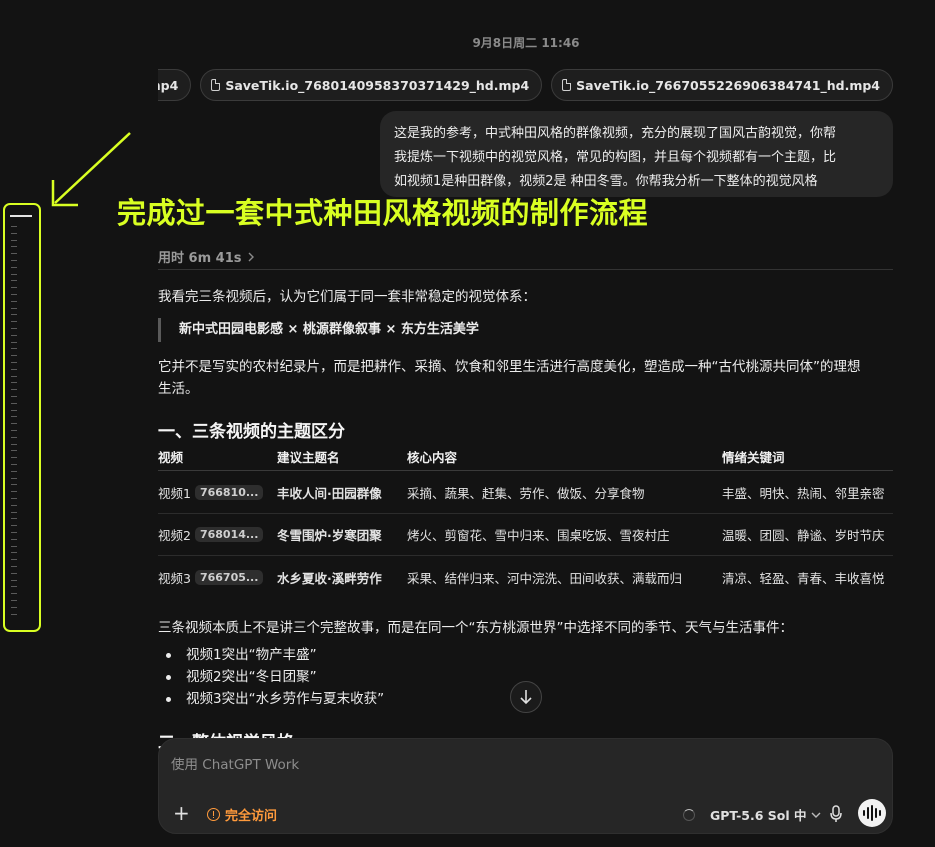 The image size is (935, 847). What do you see at coordinates (251, 256) in the screenshot?
I see `chevron-right-icon` at bounding box center [251, 256].